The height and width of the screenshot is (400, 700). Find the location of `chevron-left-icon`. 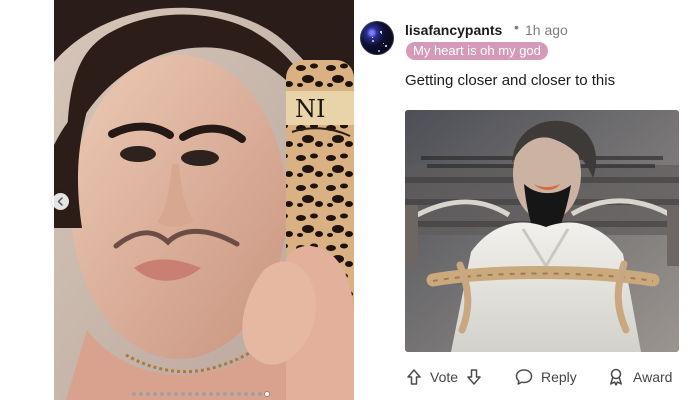

chevron-left-icon is located at coordinates (60, 201).